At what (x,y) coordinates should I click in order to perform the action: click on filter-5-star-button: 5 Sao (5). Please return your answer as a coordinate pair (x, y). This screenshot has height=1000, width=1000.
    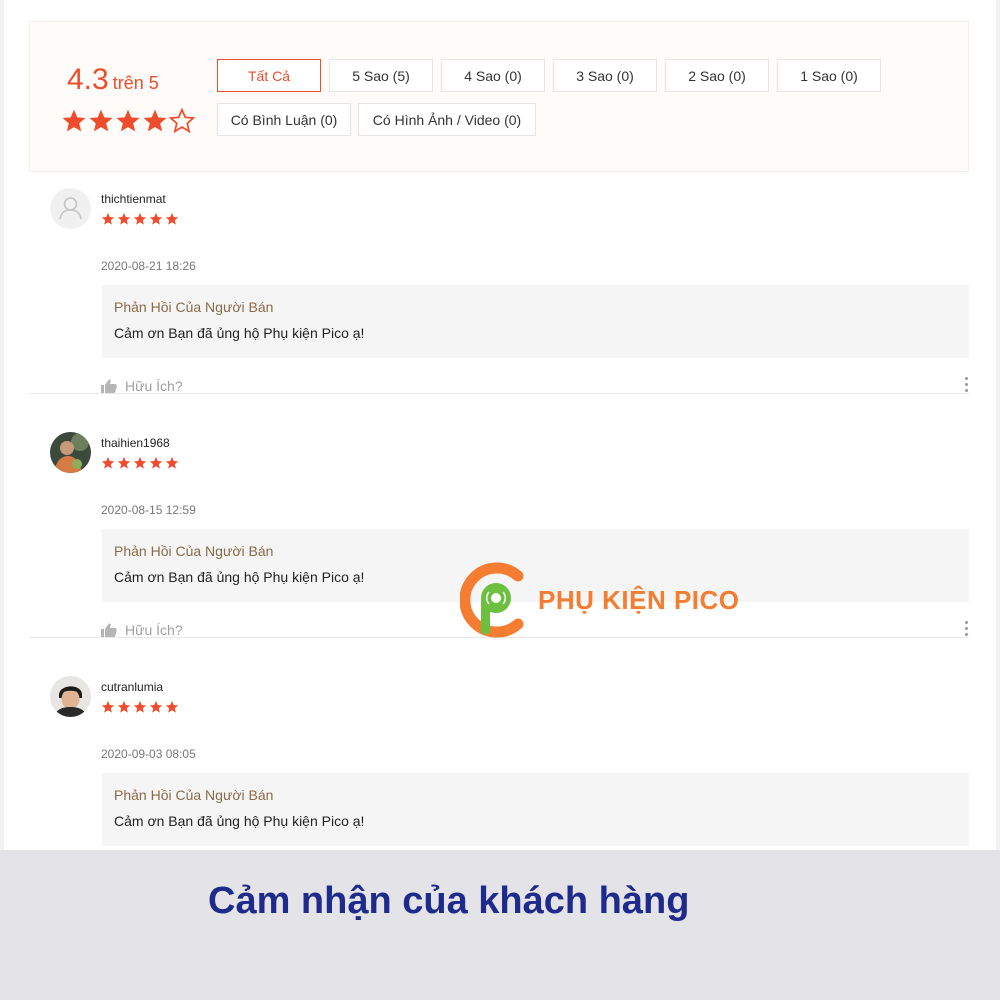
    Looking at the image, I should click on (381, 75).